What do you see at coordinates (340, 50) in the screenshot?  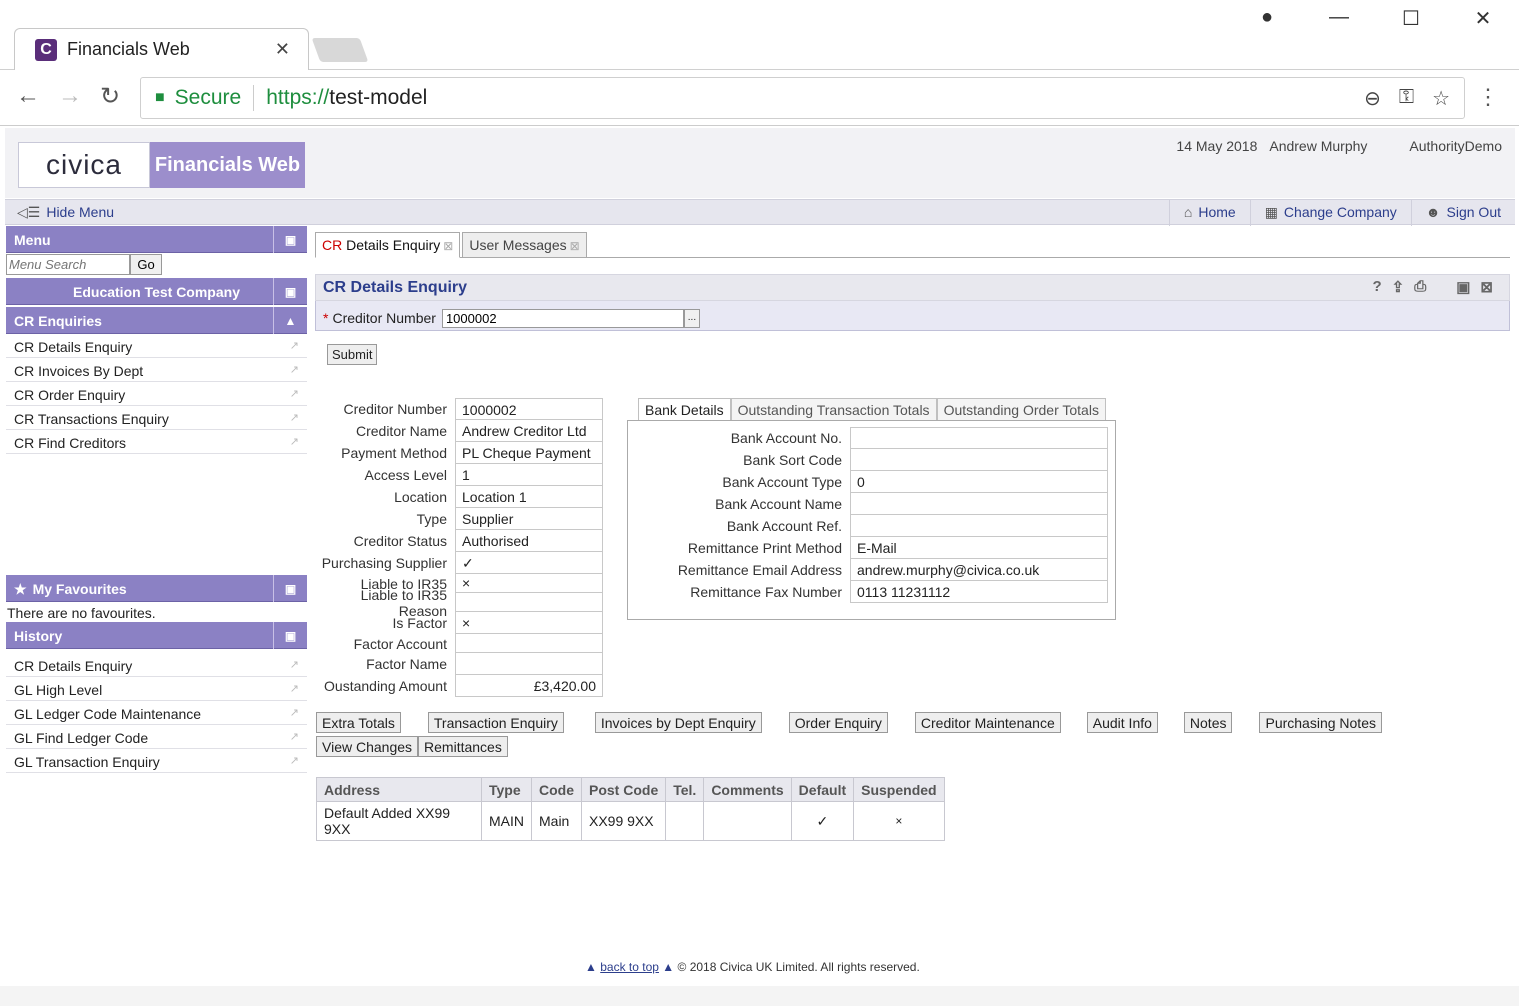 I see `new-tab-button` at bounding box center [340, 50].